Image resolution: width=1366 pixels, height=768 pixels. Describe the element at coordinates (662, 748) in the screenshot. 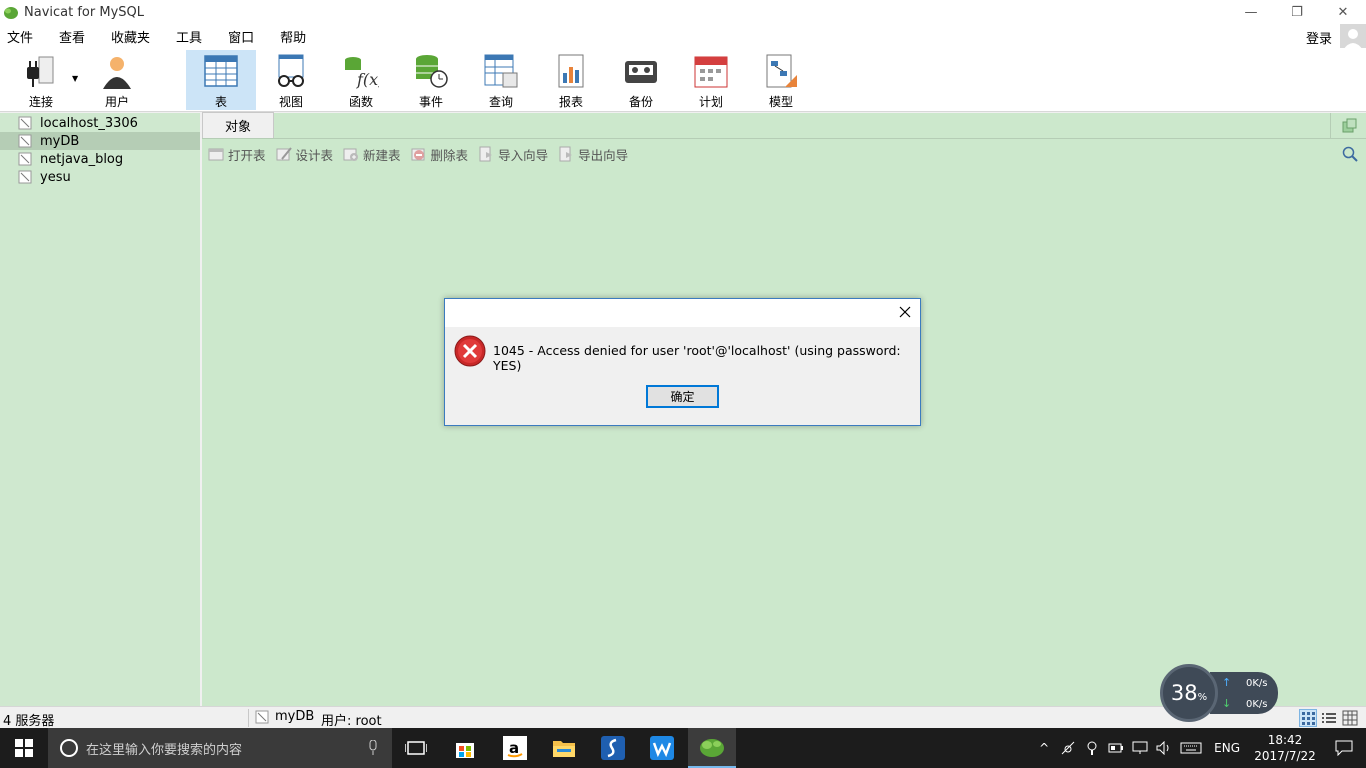

I see `taskbar-wps` at that location.